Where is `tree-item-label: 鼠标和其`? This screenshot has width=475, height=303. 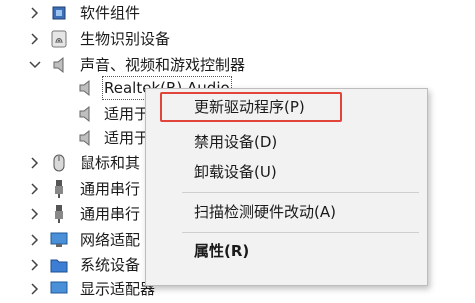
tree-item-label: 鼠标和其 is located at coordinates (110, 163).